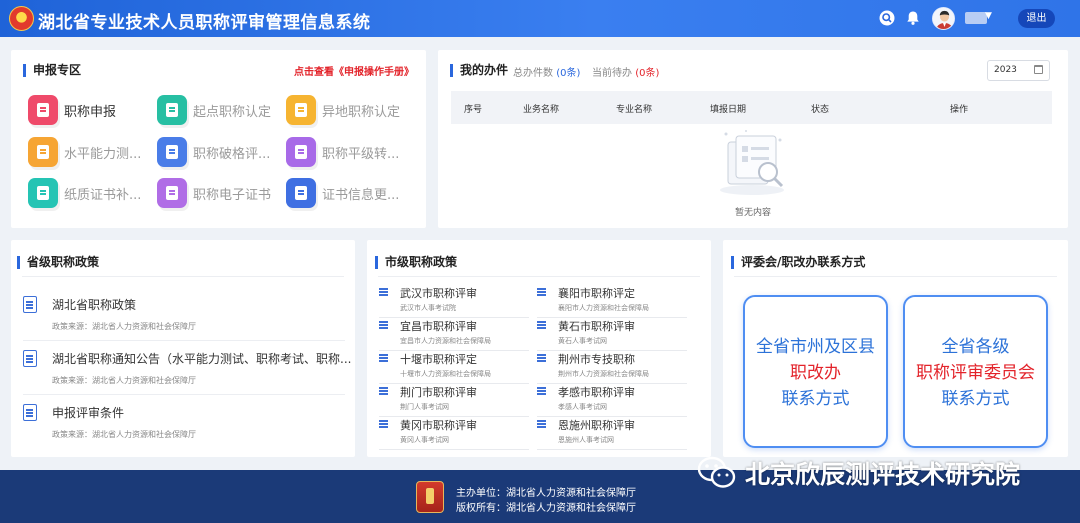 This screenshot has width=1080, height=523. I want to click on committee-contact-button: 全省各级 职称评审委员会 联系方式, so click(975, 371).